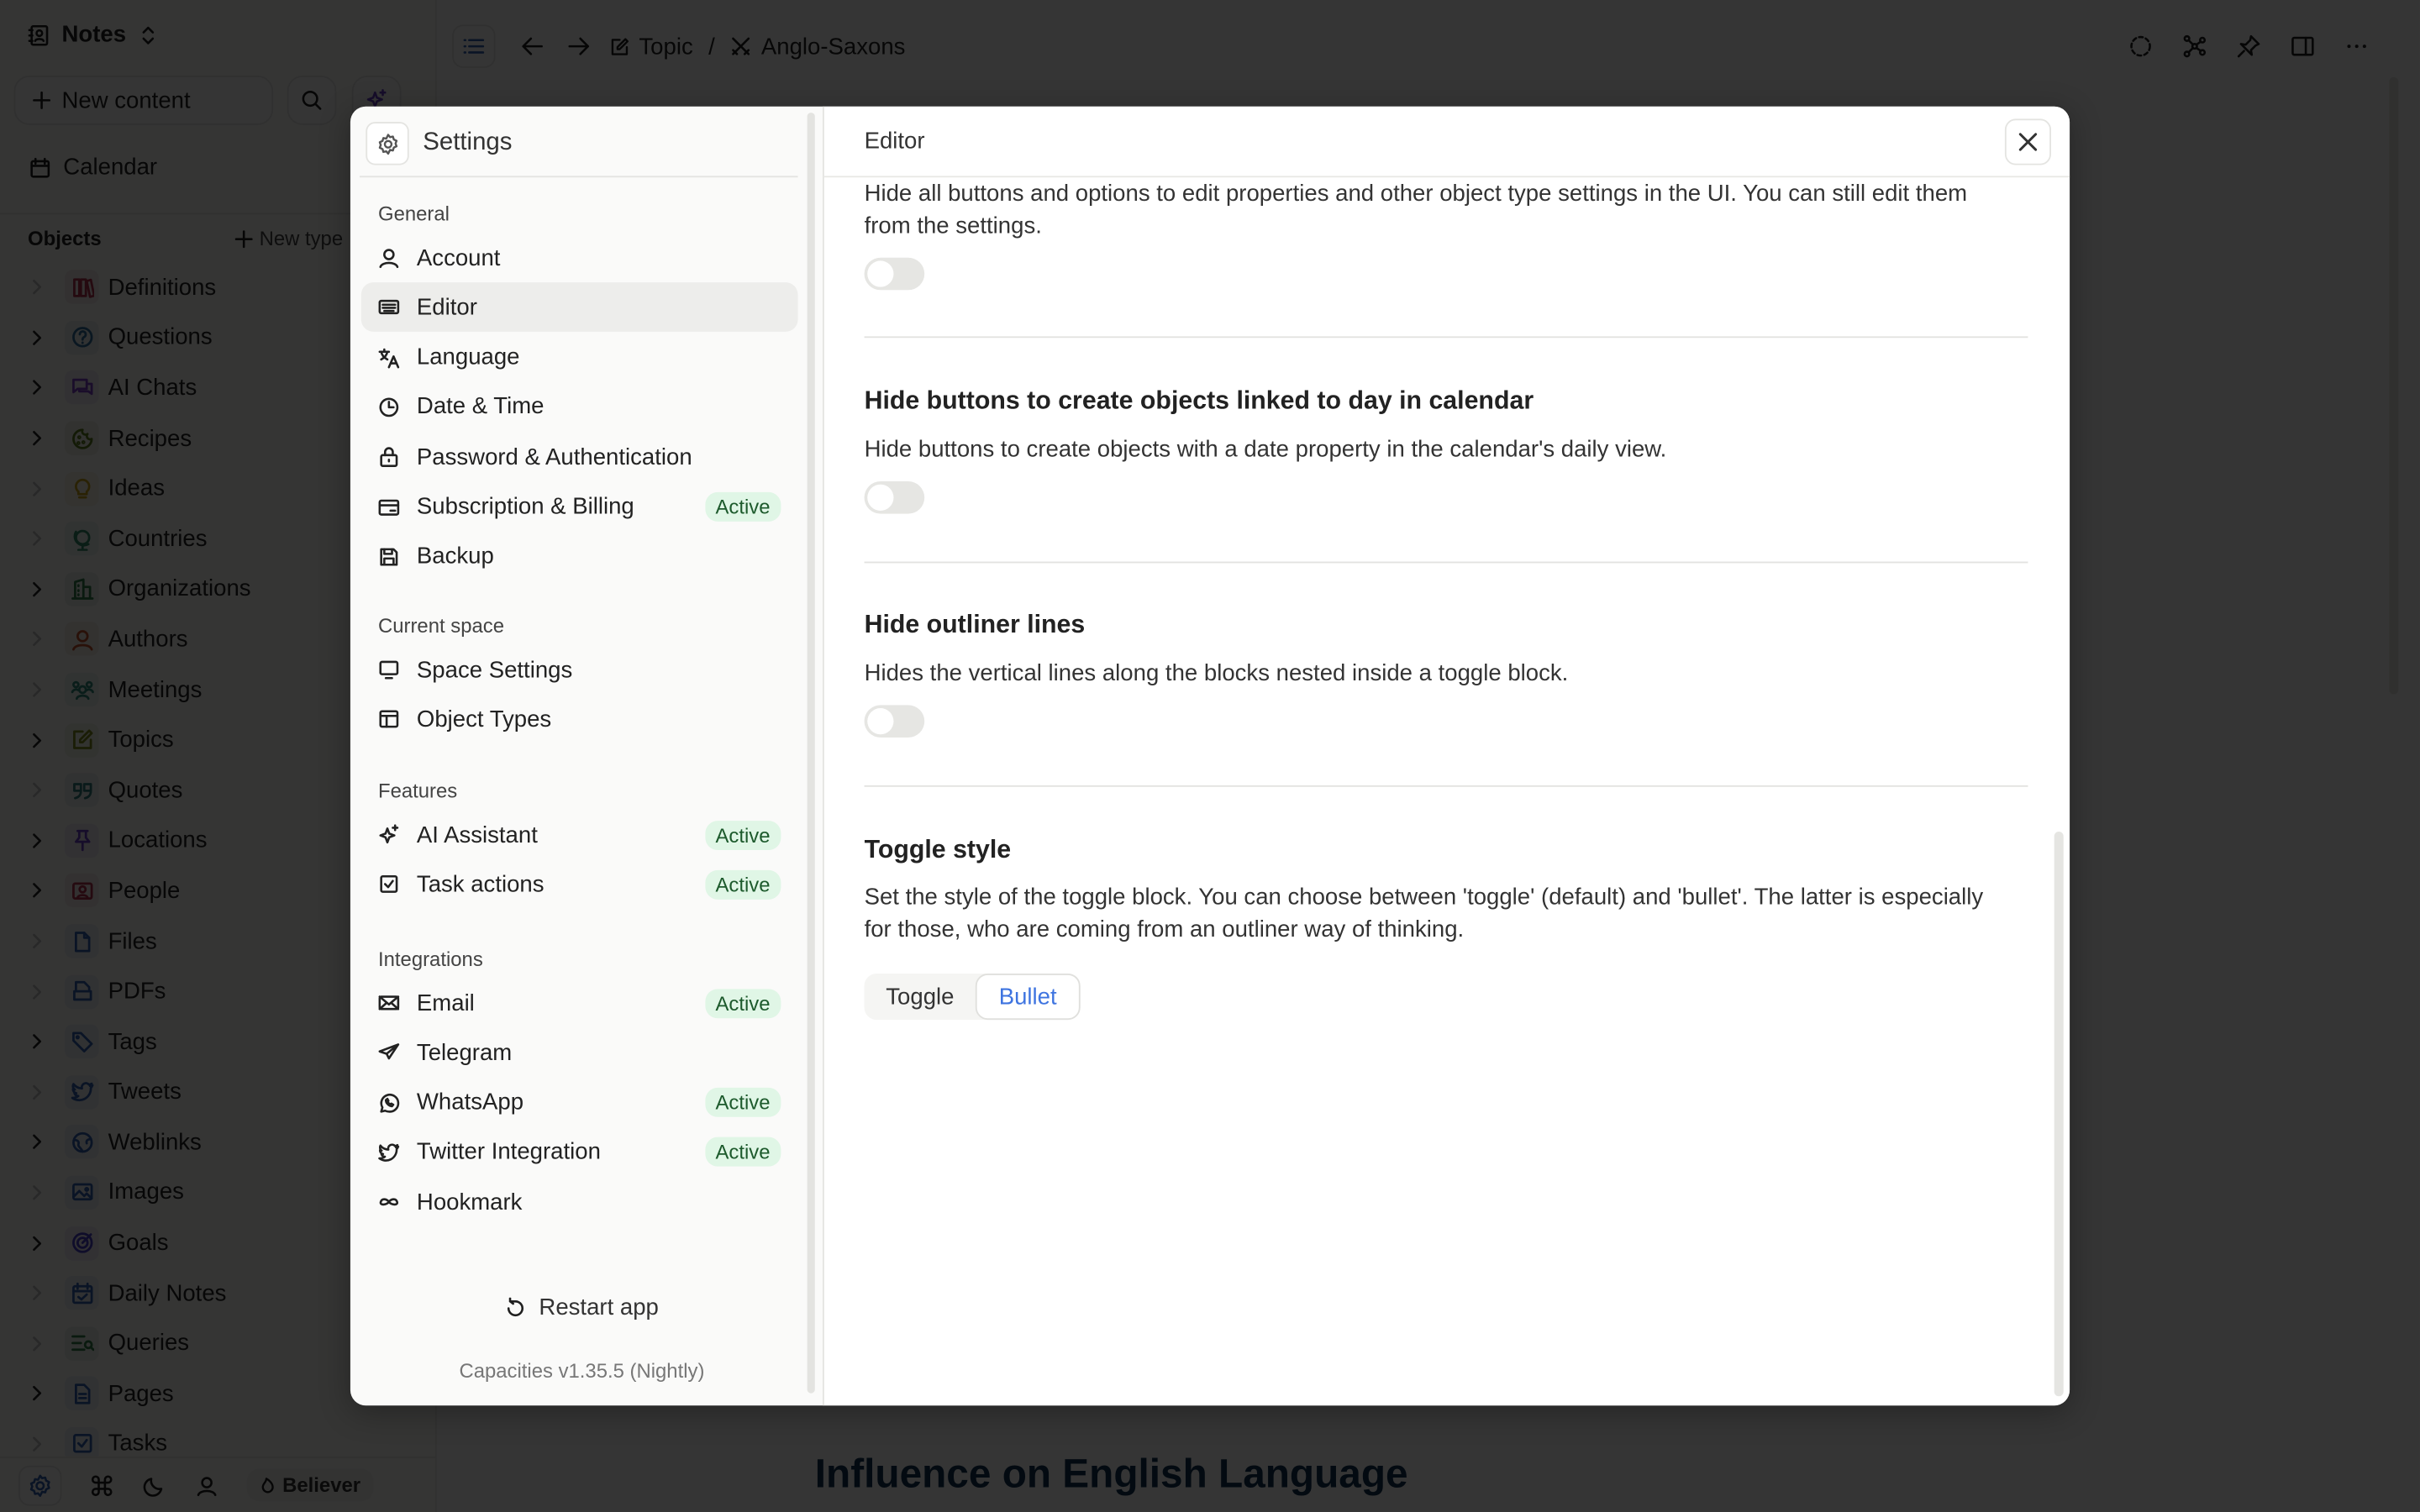 Image resolution: width=2420 pixels, height=1512 pixels. I want to click on nav-scrollbar, so click(811, 753).